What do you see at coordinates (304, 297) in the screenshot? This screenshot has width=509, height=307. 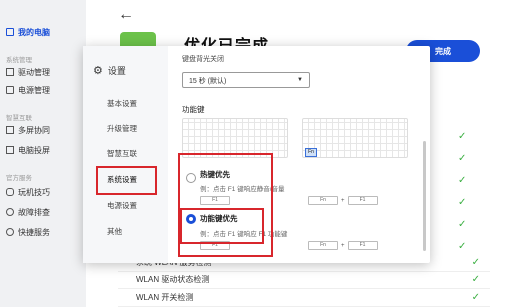 I see `check-row: WLAN 开关检测 ✓` at bounding box center [304, 297].